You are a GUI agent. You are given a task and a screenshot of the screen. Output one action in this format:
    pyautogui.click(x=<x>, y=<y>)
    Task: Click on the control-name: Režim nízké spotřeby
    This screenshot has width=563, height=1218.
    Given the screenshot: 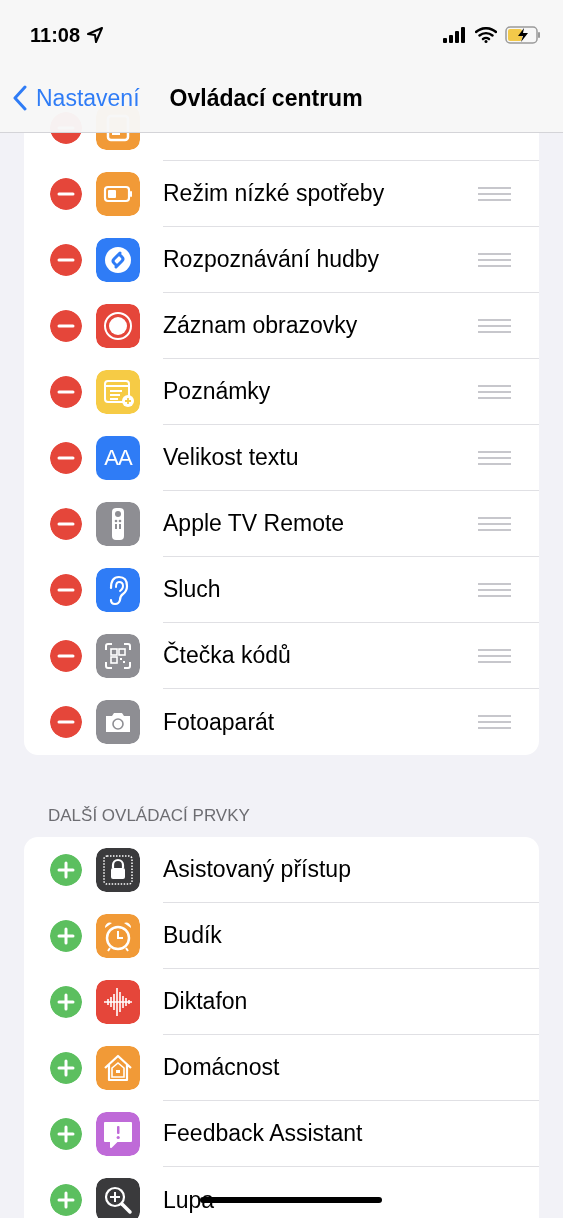 What is the action you would take?
    pyautogui.click(x=274, y=193)
    